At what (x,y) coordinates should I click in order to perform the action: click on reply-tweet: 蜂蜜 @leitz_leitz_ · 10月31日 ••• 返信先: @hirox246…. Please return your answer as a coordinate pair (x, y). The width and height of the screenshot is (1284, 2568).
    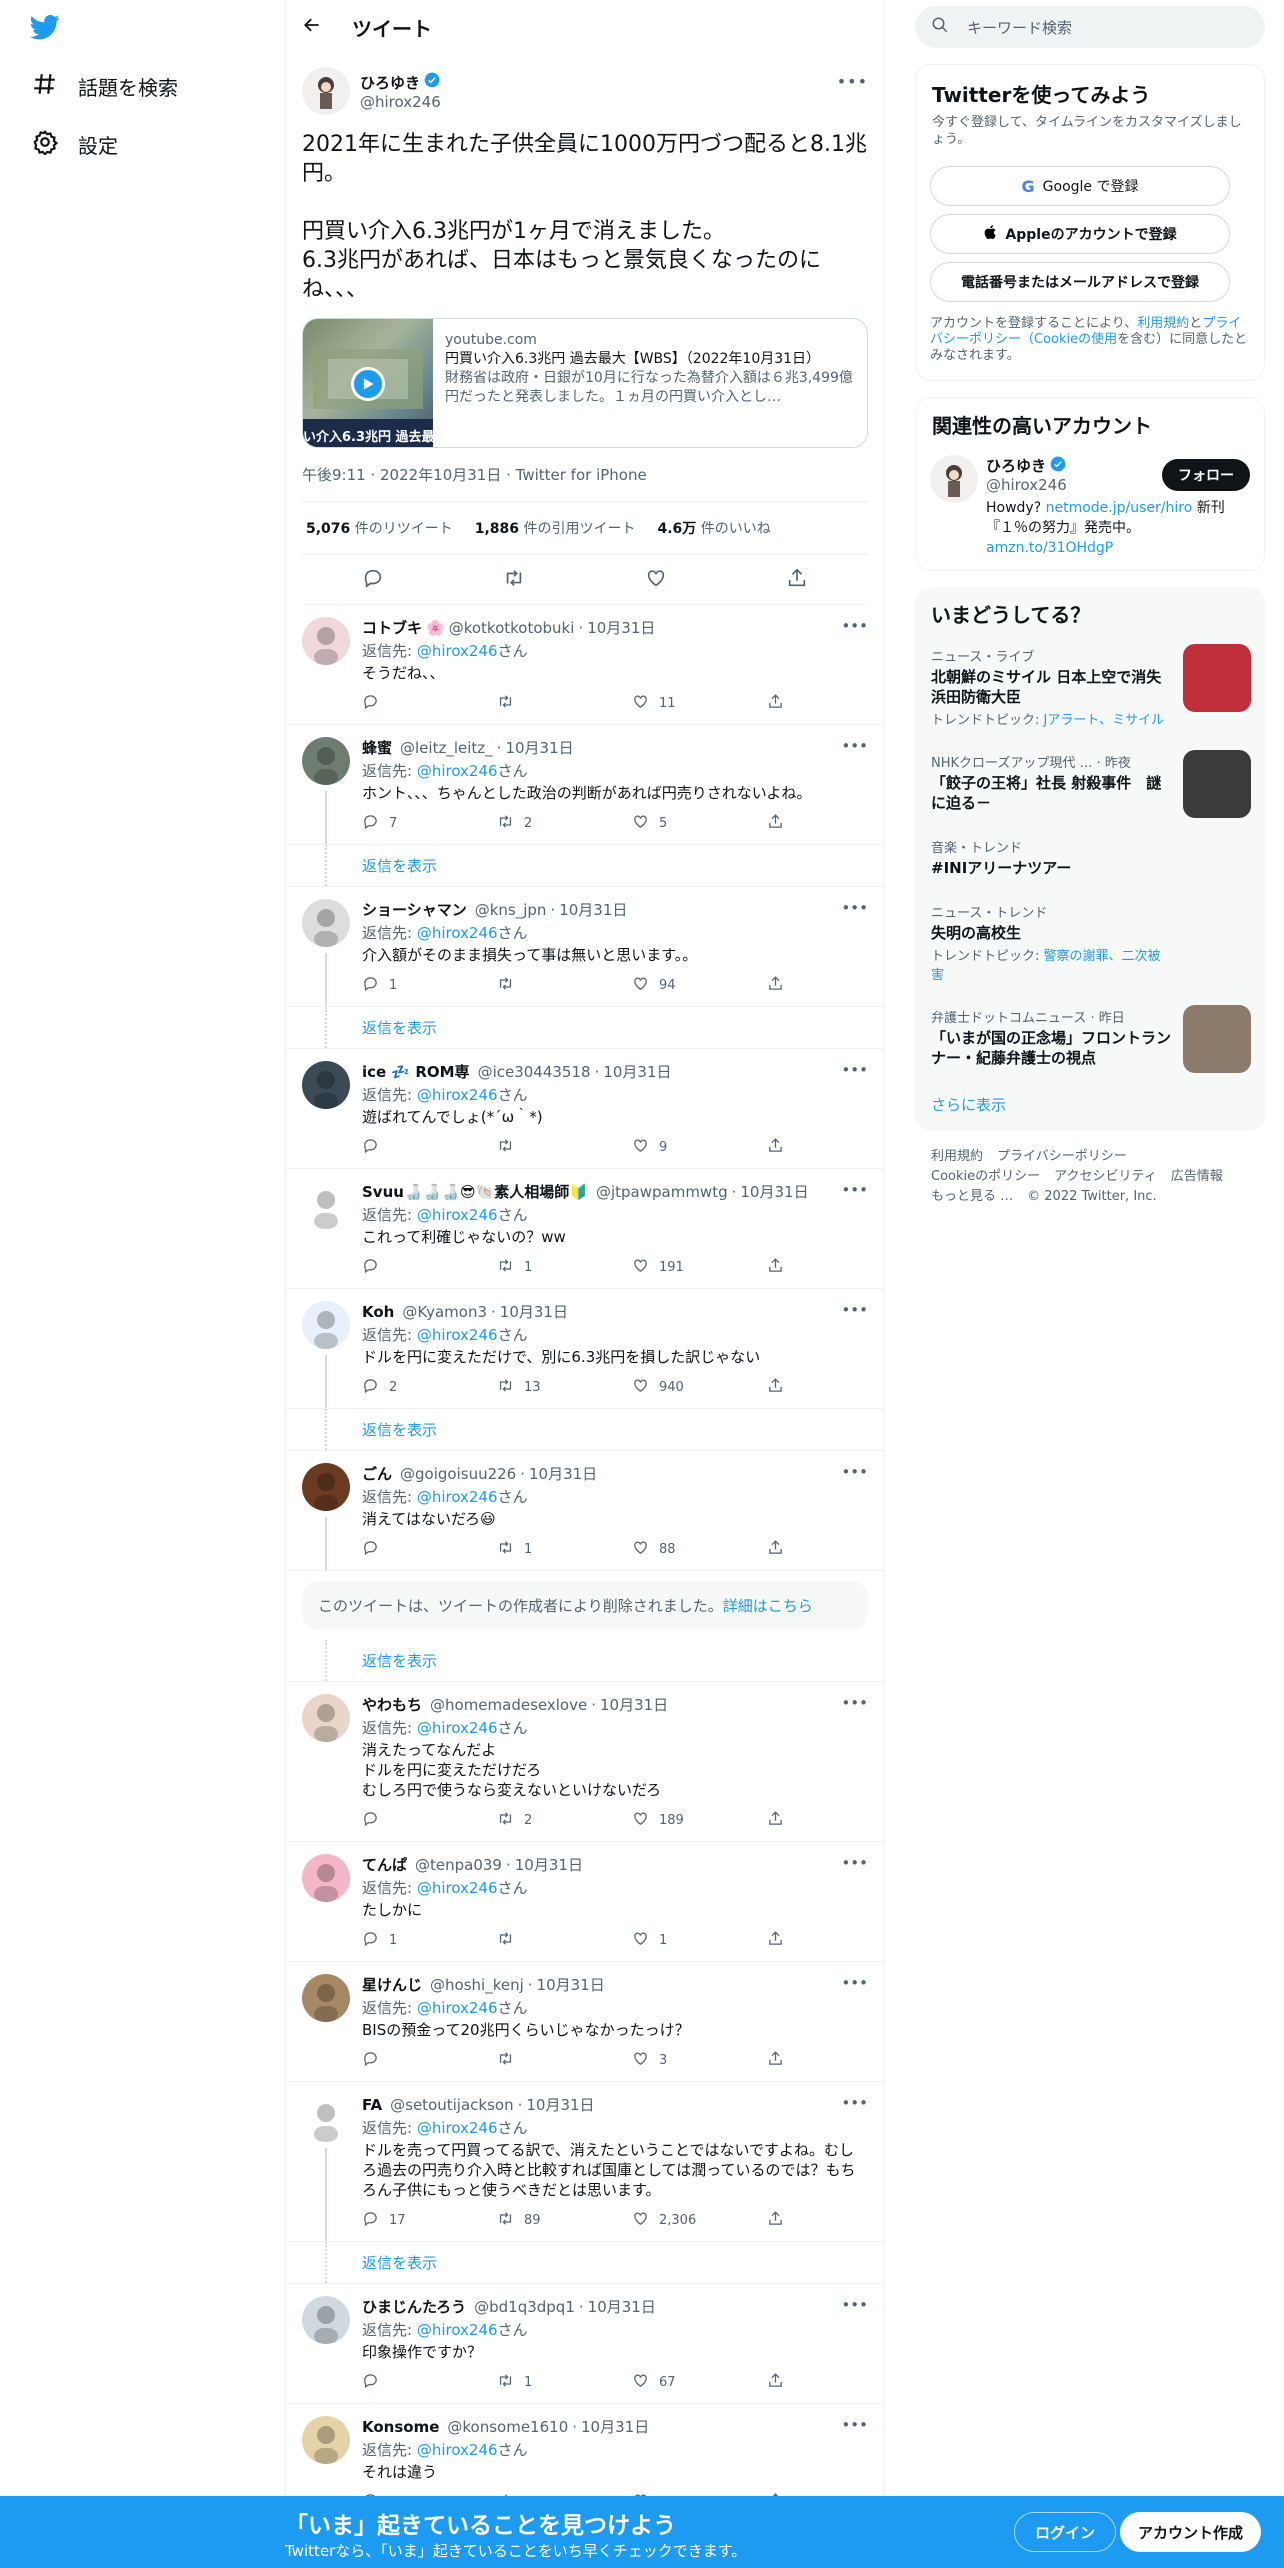
    Looking at the image, I should click on (585, 785).